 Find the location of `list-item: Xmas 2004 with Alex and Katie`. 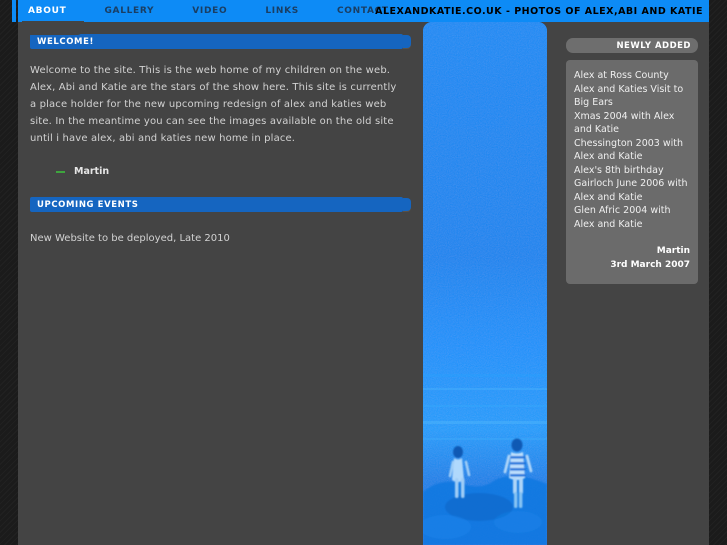

list-item: Xmas 2004 with Alex and Katie is located at coordinates (632, 123).